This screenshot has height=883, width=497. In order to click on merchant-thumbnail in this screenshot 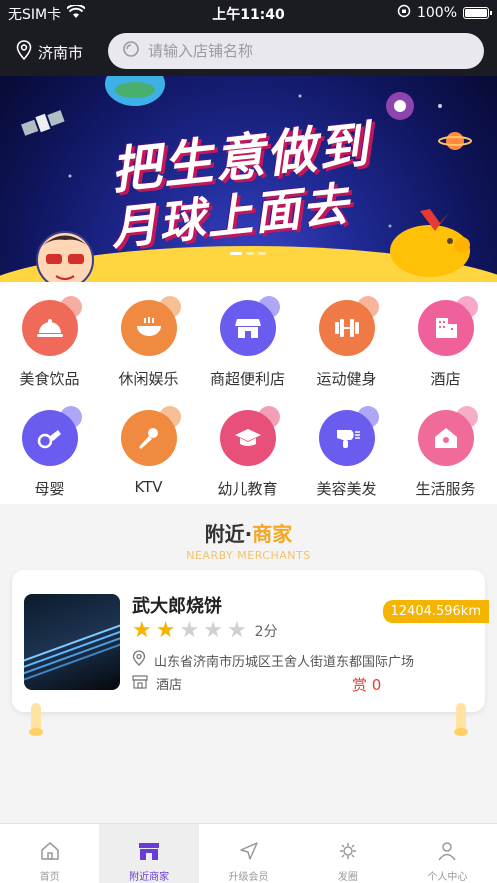, I will do `click(72, 642)`.